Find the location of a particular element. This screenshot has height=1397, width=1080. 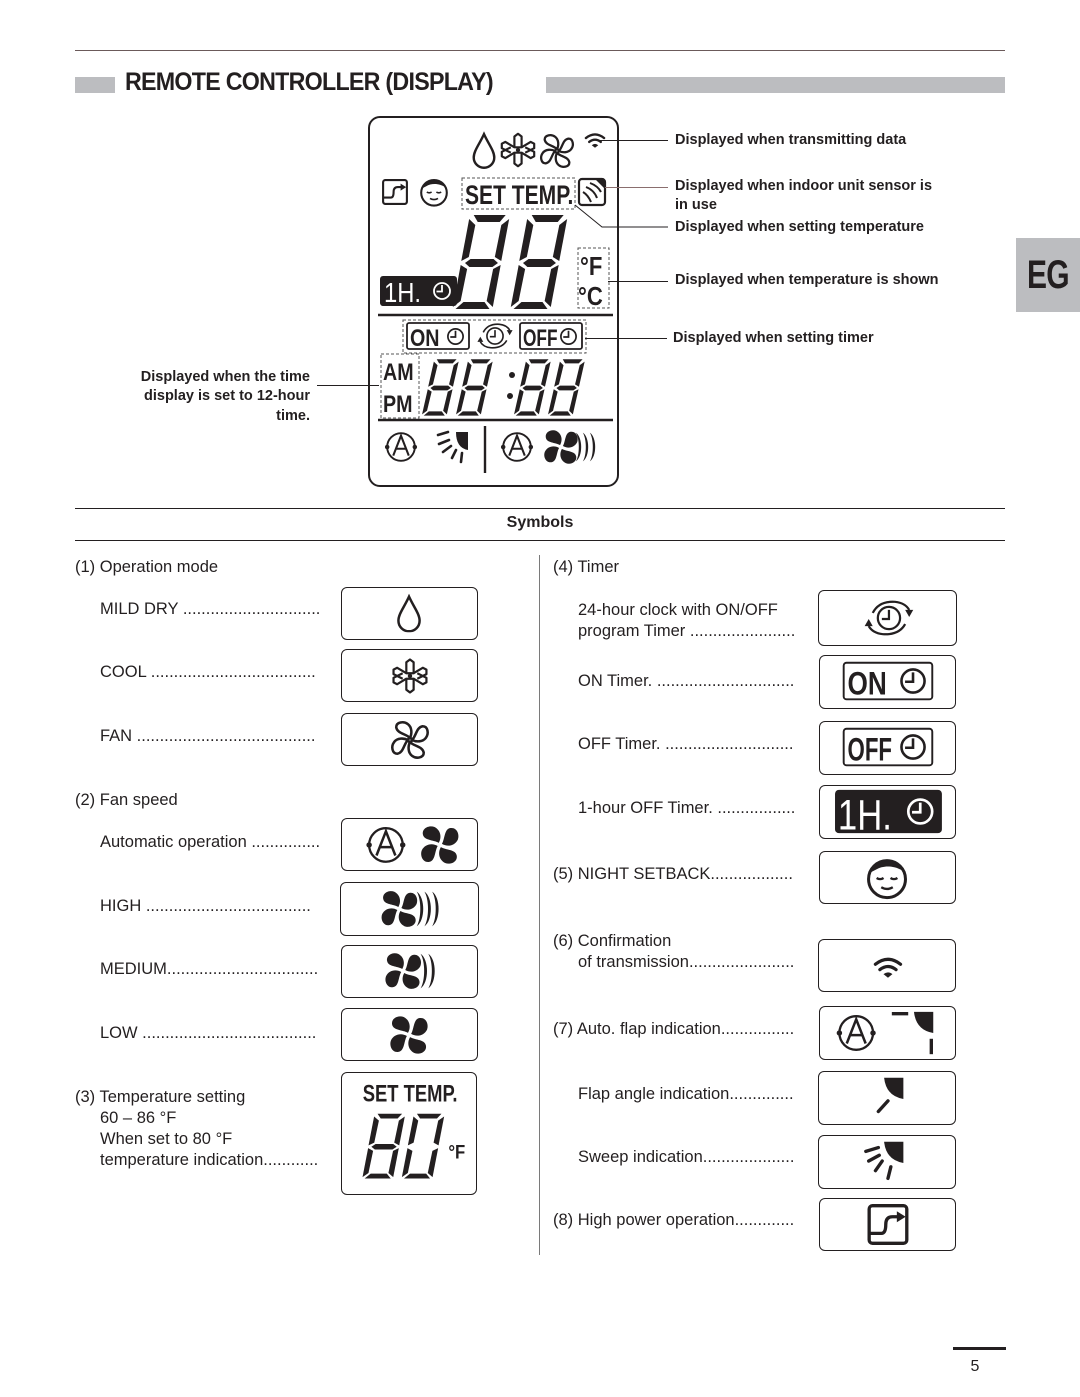

timer-heading: (4) Timer is located at coordinates (586, 567).